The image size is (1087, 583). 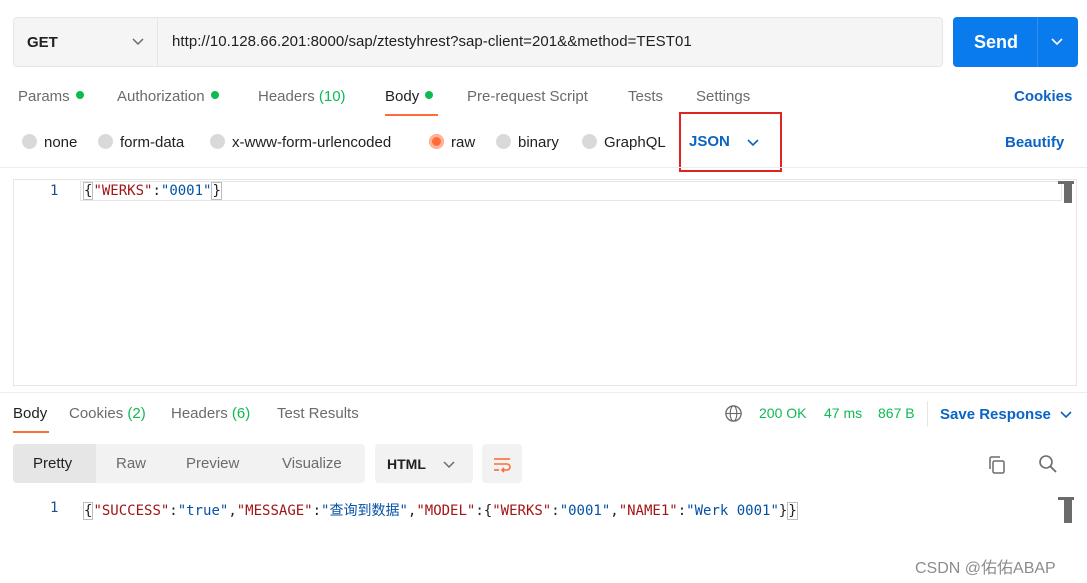 What do you see at coordinates (452, 142) in the screenshot?
I see `radio-raw: raw` at bounding box center [452, 142].